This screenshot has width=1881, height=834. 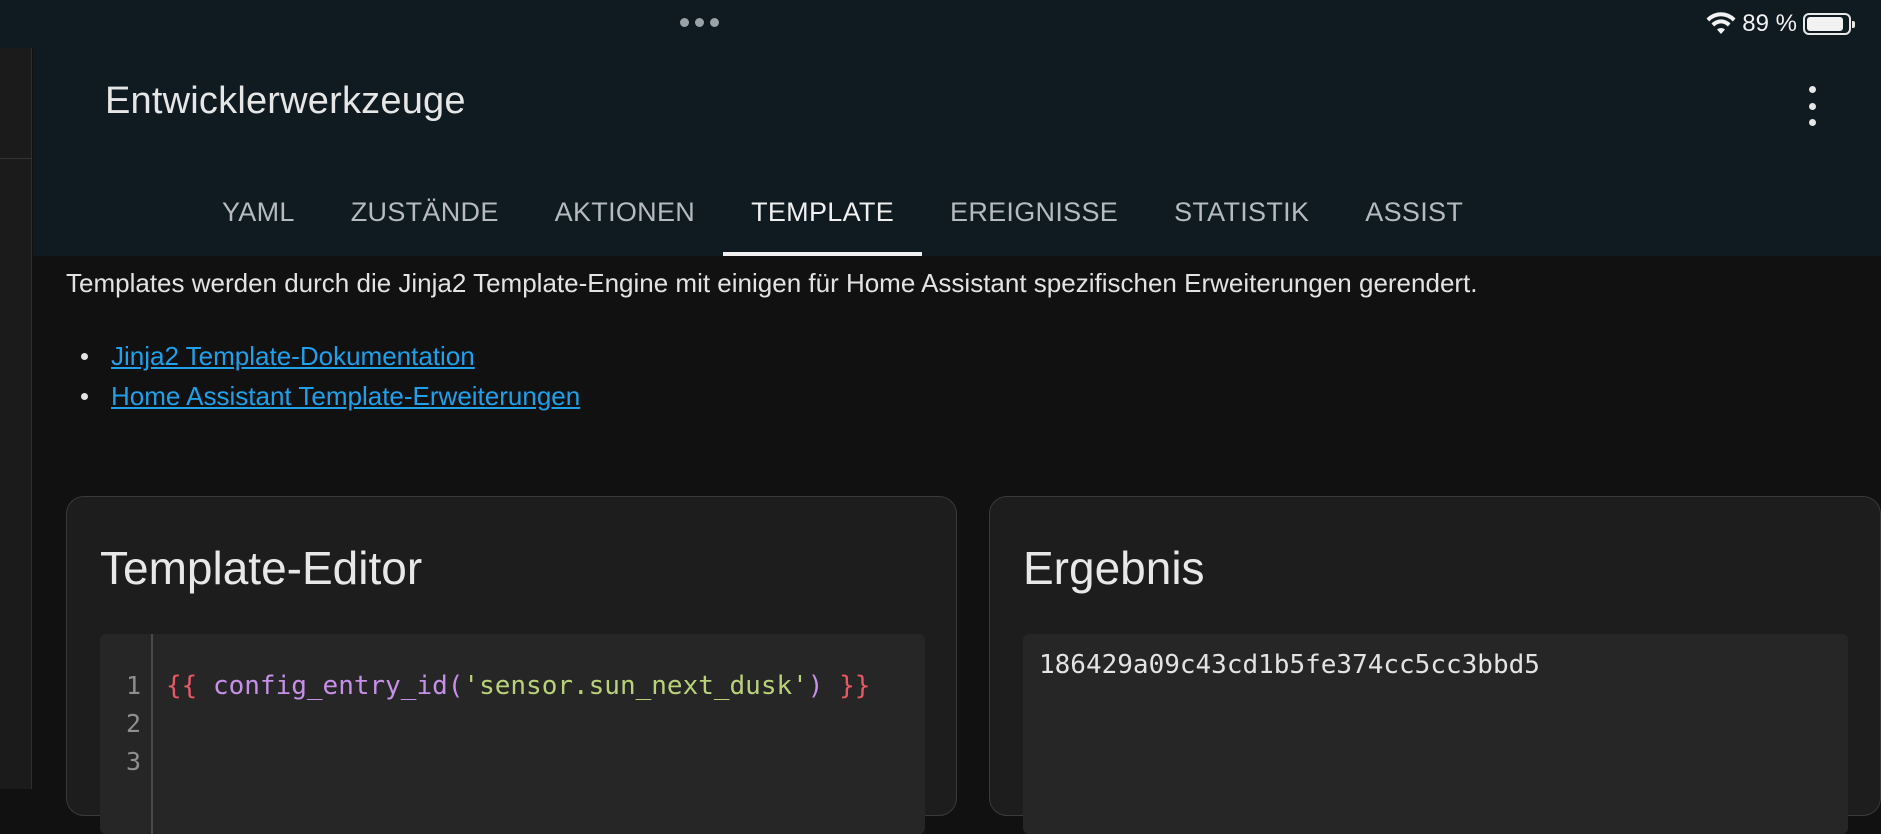 I want to click on code-open-brace: {{, so click(x=182, y=686).